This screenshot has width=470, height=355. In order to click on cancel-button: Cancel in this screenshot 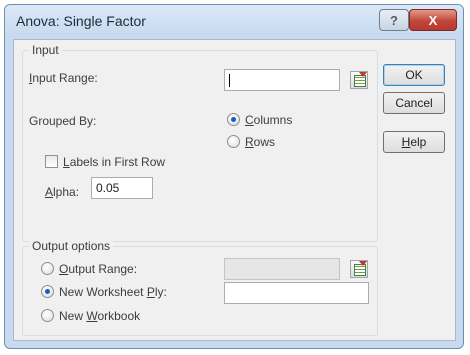, I will do `click(414, 103)`.